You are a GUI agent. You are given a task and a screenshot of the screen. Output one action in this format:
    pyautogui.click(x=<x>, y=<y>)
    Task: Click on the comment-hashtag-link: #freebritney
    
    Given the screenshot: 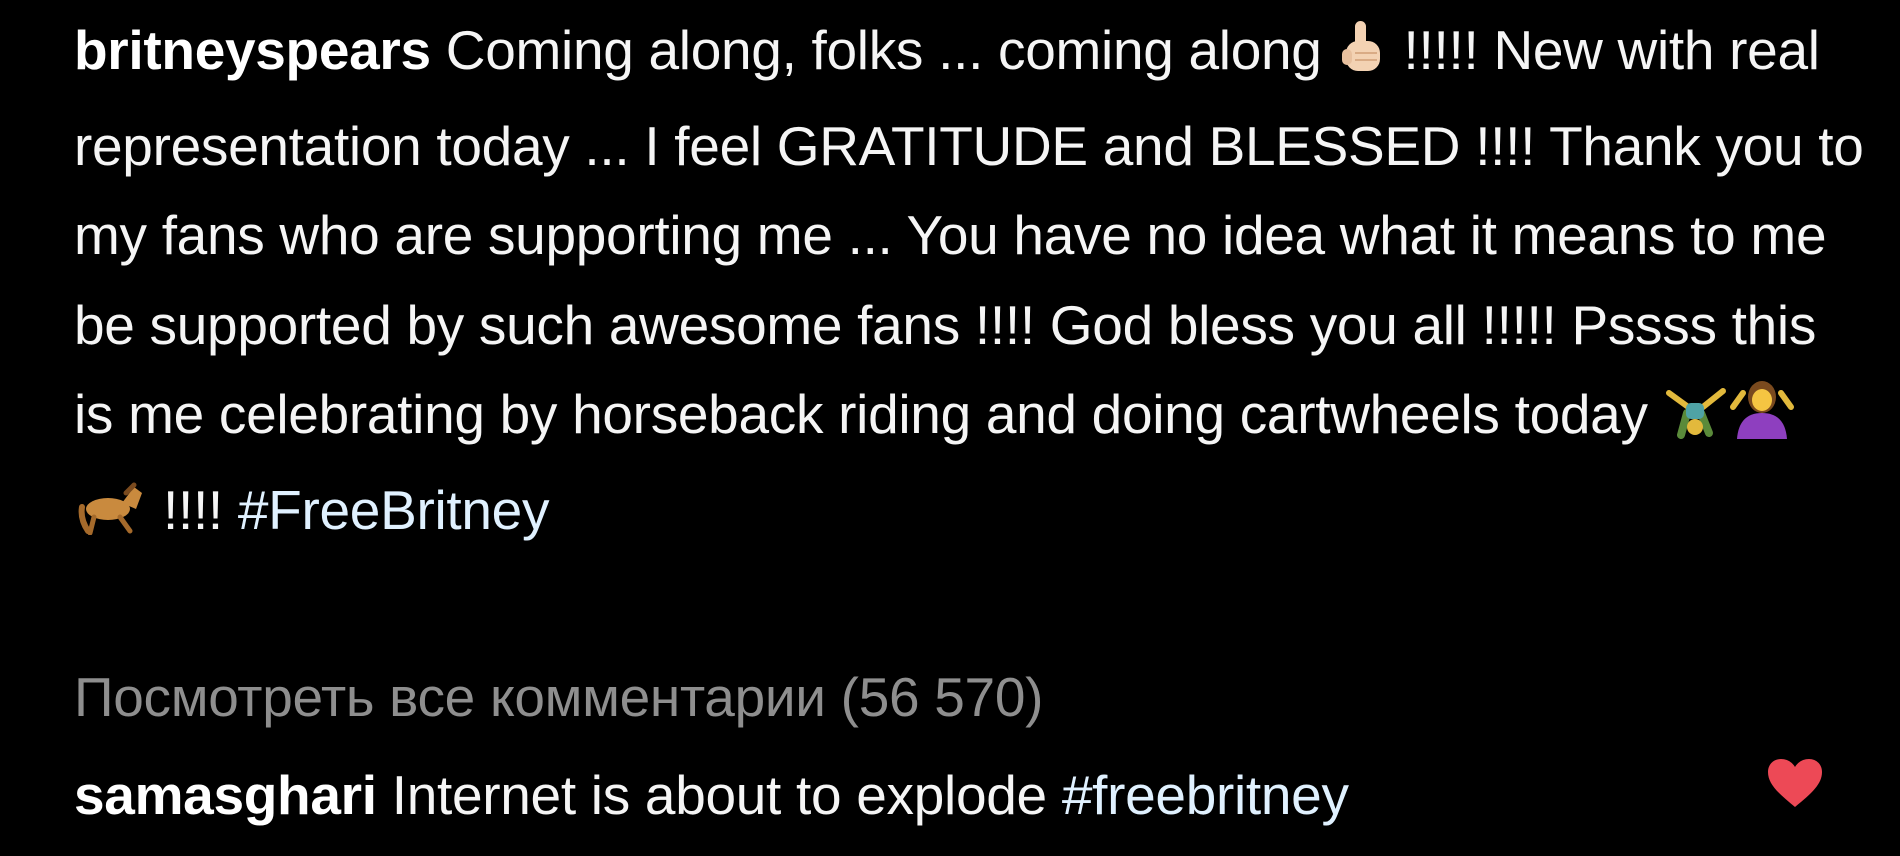 What is the action you would take?
    pyautogui.click(x=1205, y=795)
    